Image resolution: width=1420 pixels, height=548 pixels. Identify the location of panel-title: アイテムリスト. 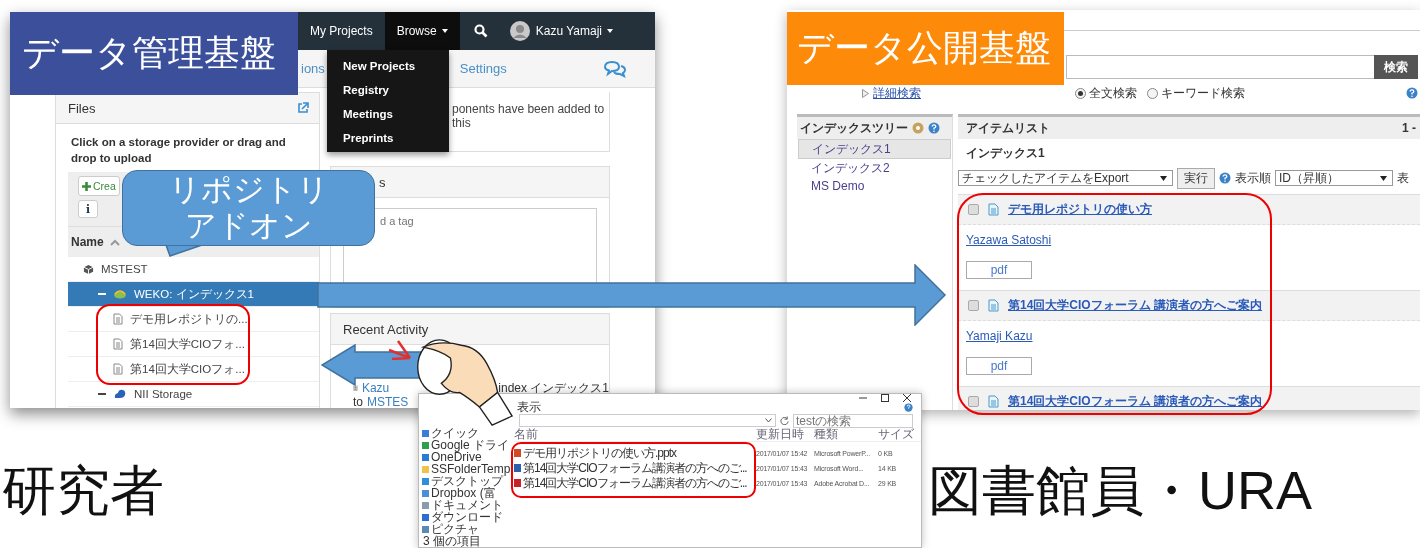
(1008, 128).